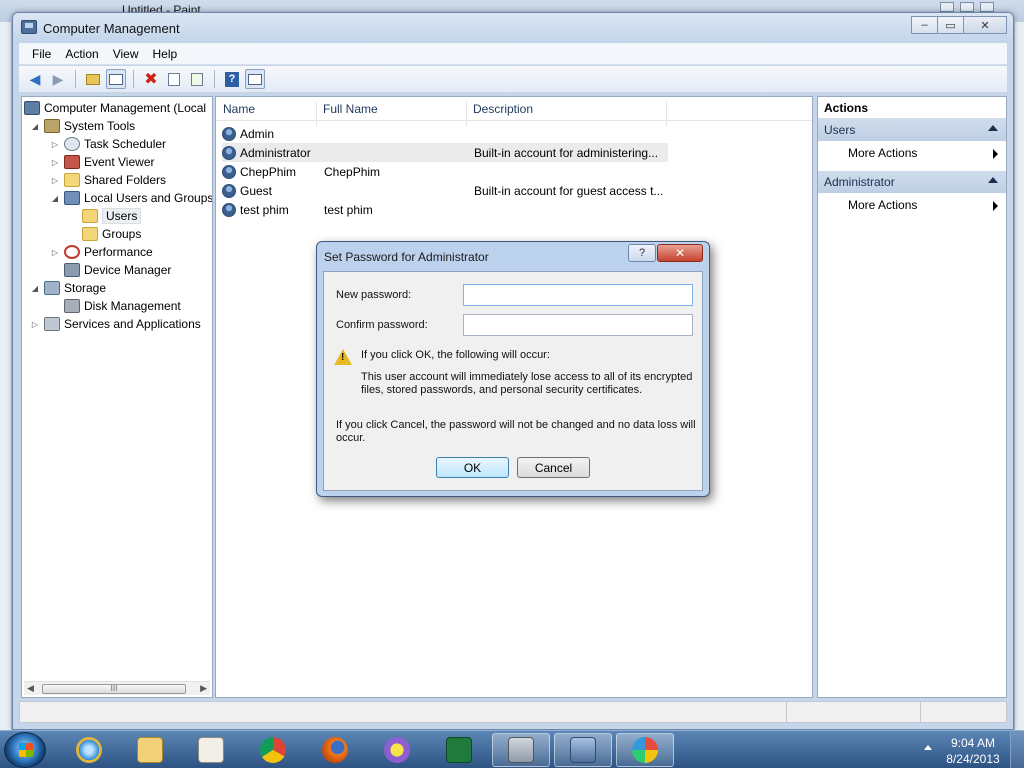 This screenshot has height=768, width=1024. Describe the element at coordinates (1017, 749) in the screenshot. I see `show-desktop-button` at that location.